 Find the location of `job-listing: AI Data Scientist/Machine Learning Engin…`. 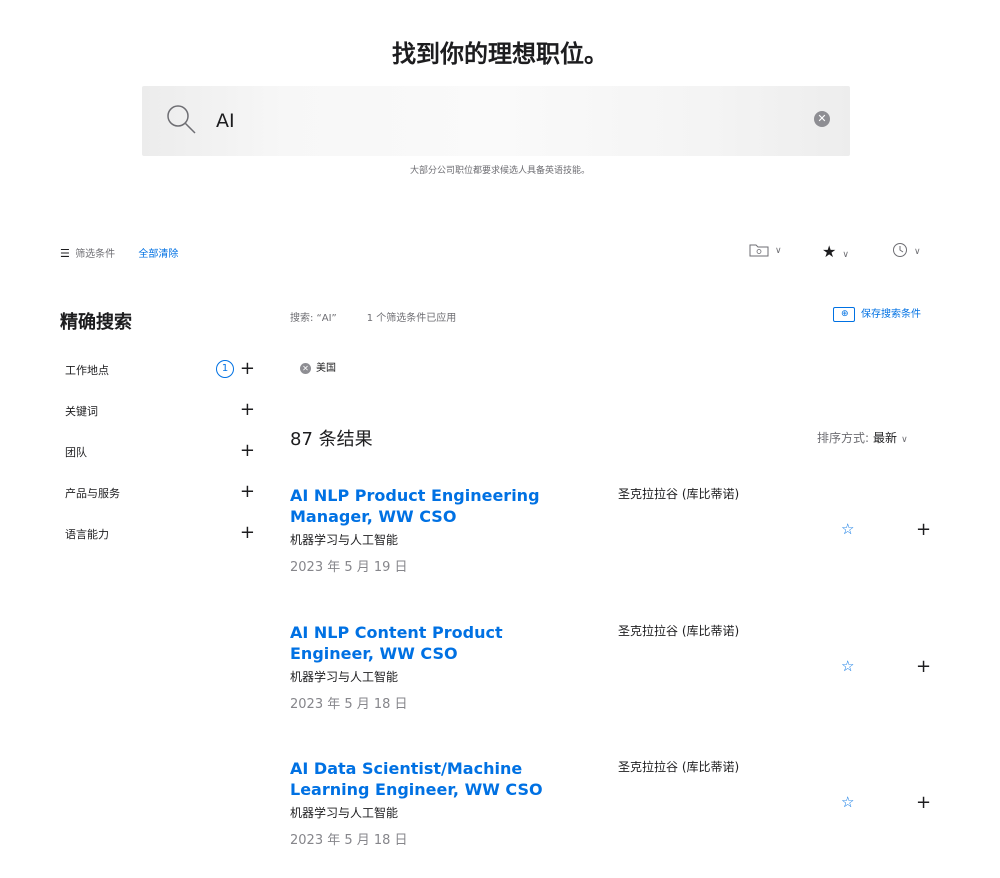

job-listing: AI Data Scientist/Machine Learning Engin… is located at coordinates (610, 813).